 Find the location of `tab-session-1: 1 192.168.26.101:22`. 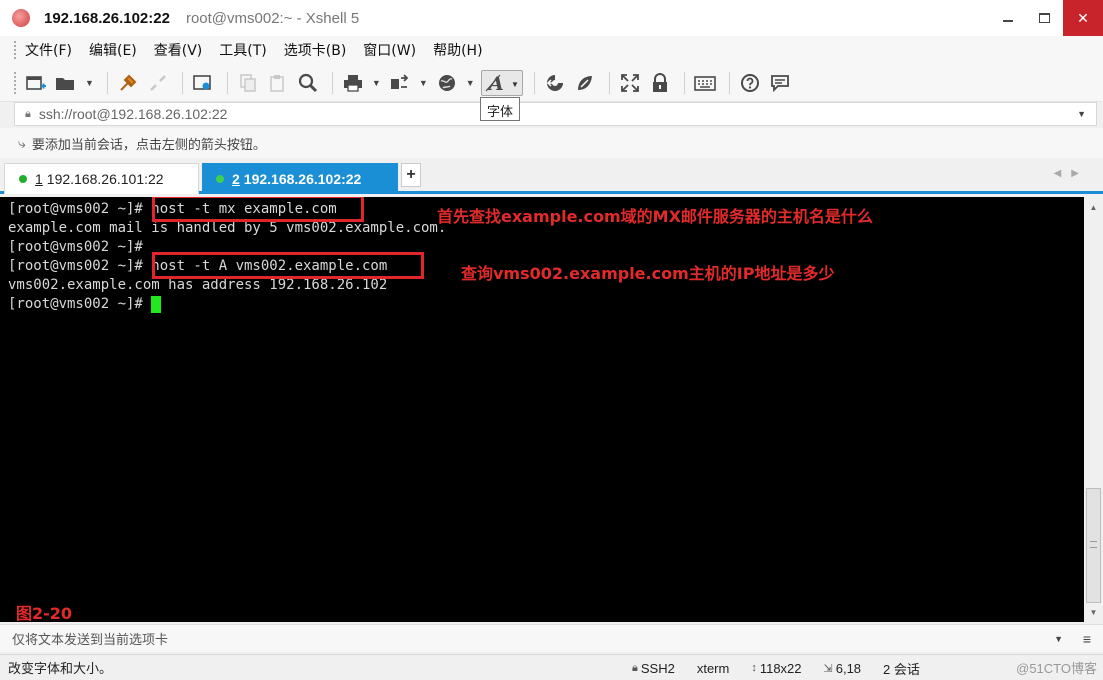

tab-session-1: 1 192.168.26.101:22 is located at coordinates (101, 178).